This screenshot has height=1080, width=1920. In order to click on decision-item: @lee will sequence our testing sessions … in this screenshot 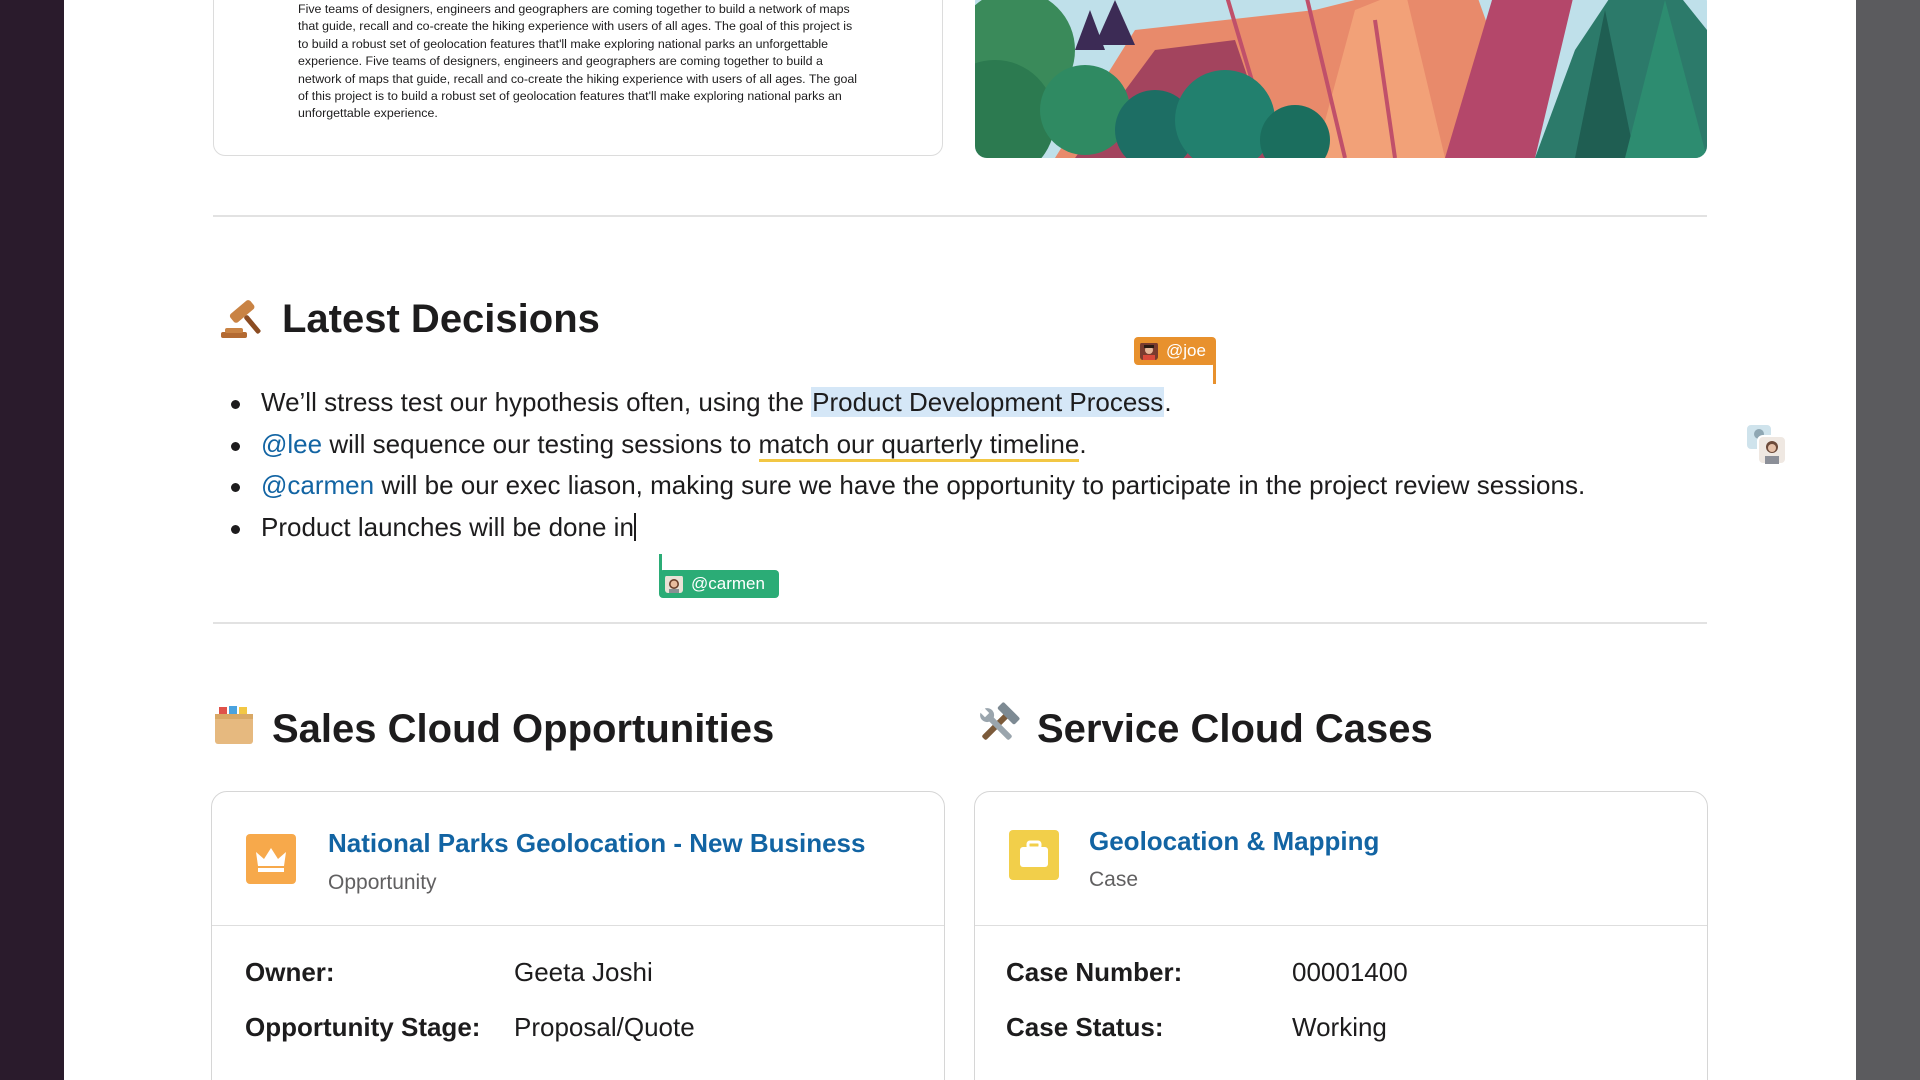, I will do `click(908, 445)`.